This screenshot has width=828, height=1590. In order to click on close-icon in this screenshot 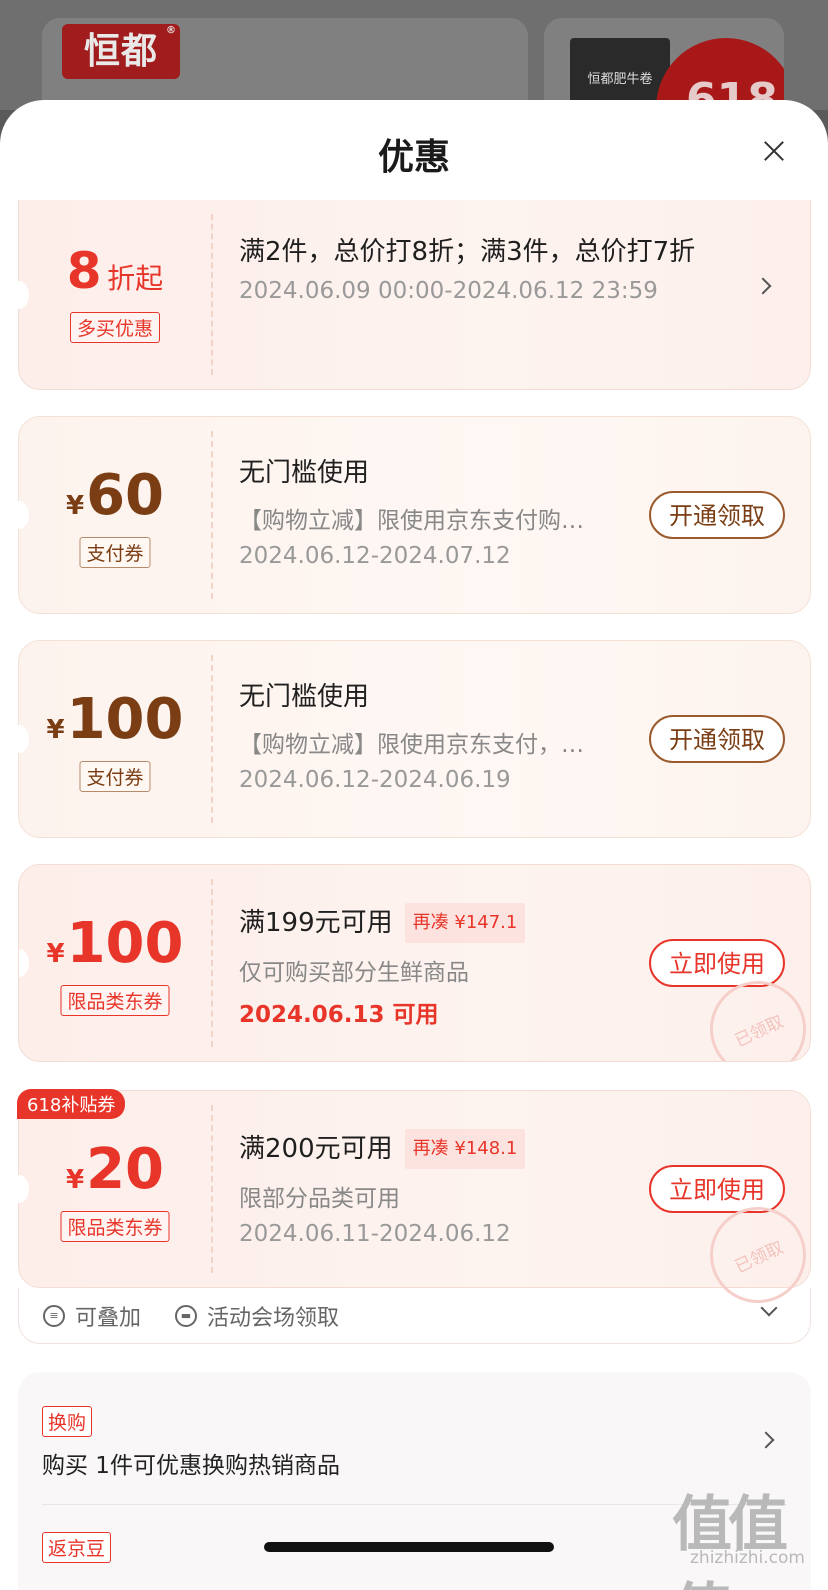, I will do `click(774, 152)`.